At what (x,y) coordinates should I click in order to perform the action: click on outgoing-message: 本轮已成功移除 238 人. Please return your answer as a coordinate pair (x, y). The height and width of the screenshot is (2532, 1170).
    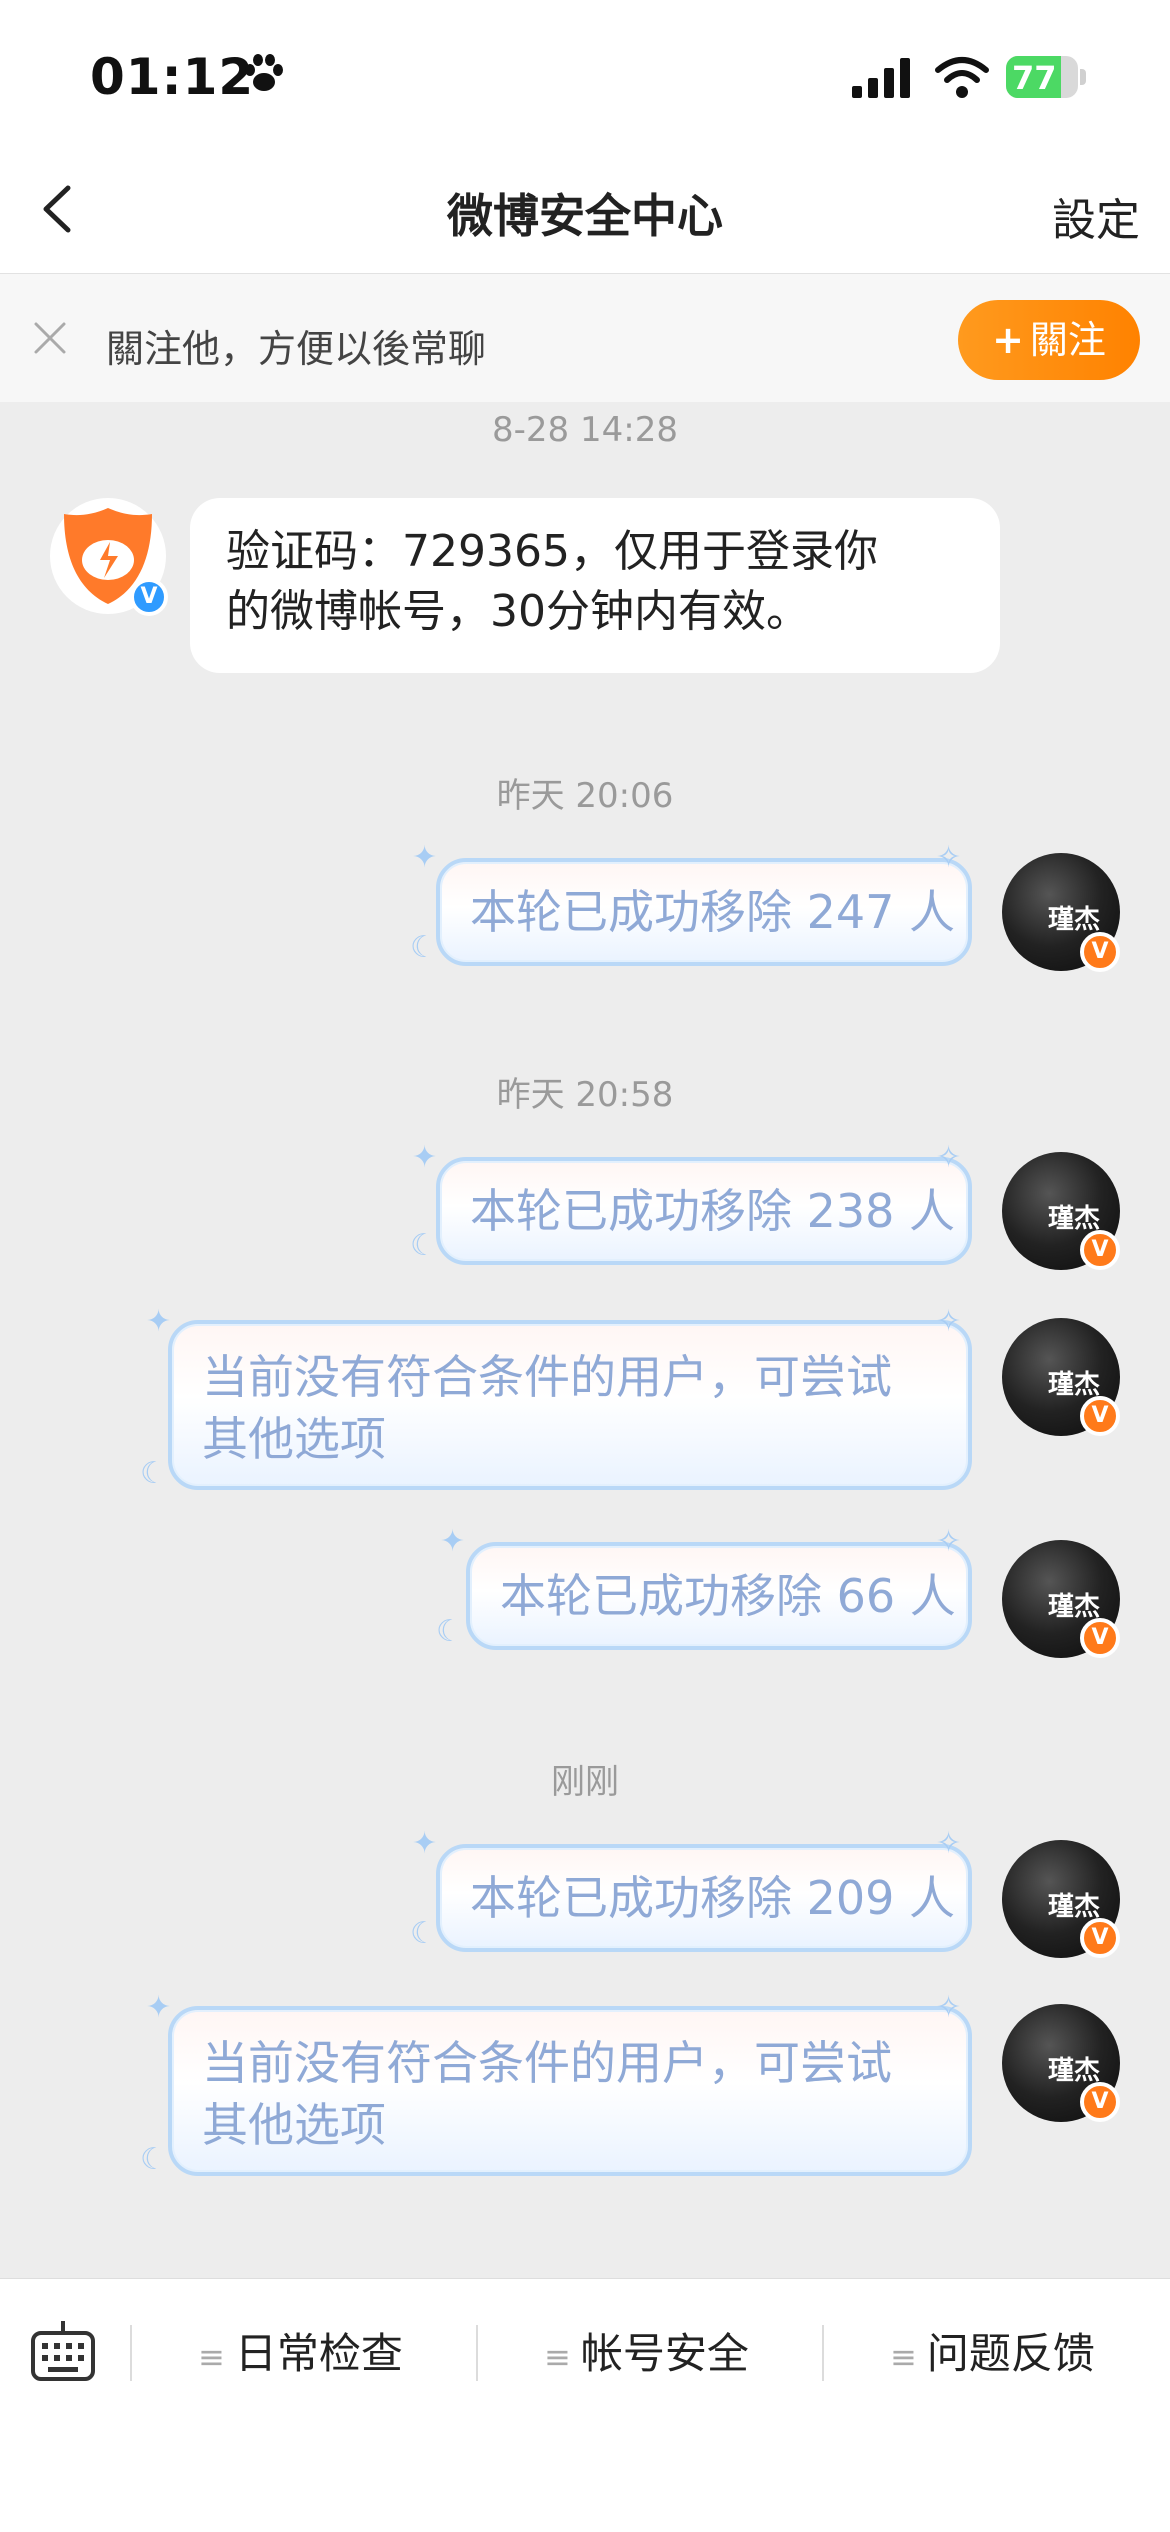
    Looking at the image, I should click on (704, 1211).